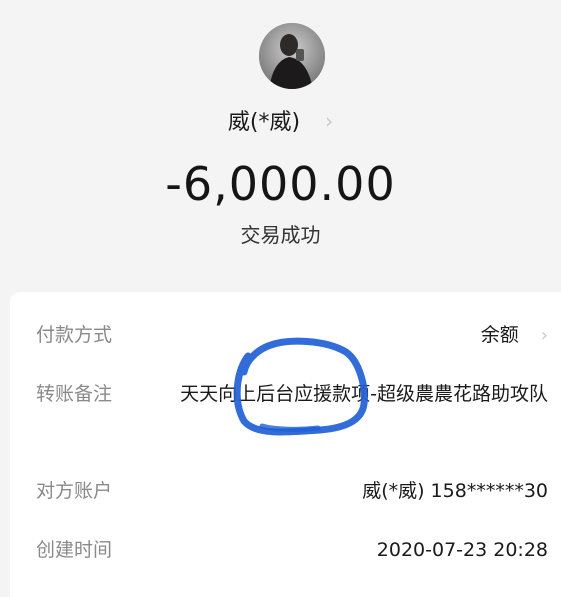  I want to click on payee-row: 威(*威) ›, so click(280, 121).